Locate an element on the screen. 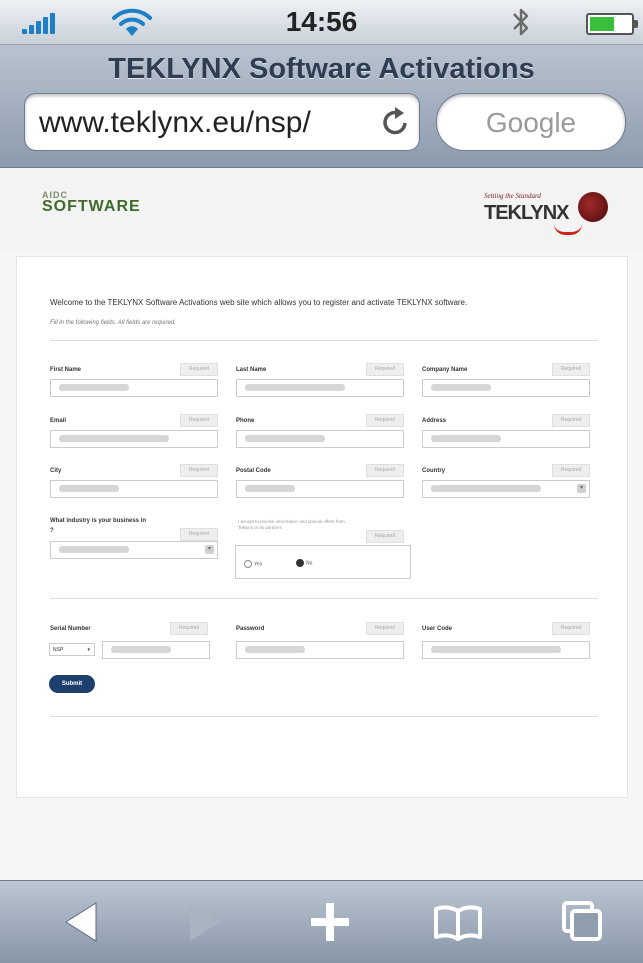  aidc-software-logo: AIDC SOFTWARE is located at coordinates (91, 203).